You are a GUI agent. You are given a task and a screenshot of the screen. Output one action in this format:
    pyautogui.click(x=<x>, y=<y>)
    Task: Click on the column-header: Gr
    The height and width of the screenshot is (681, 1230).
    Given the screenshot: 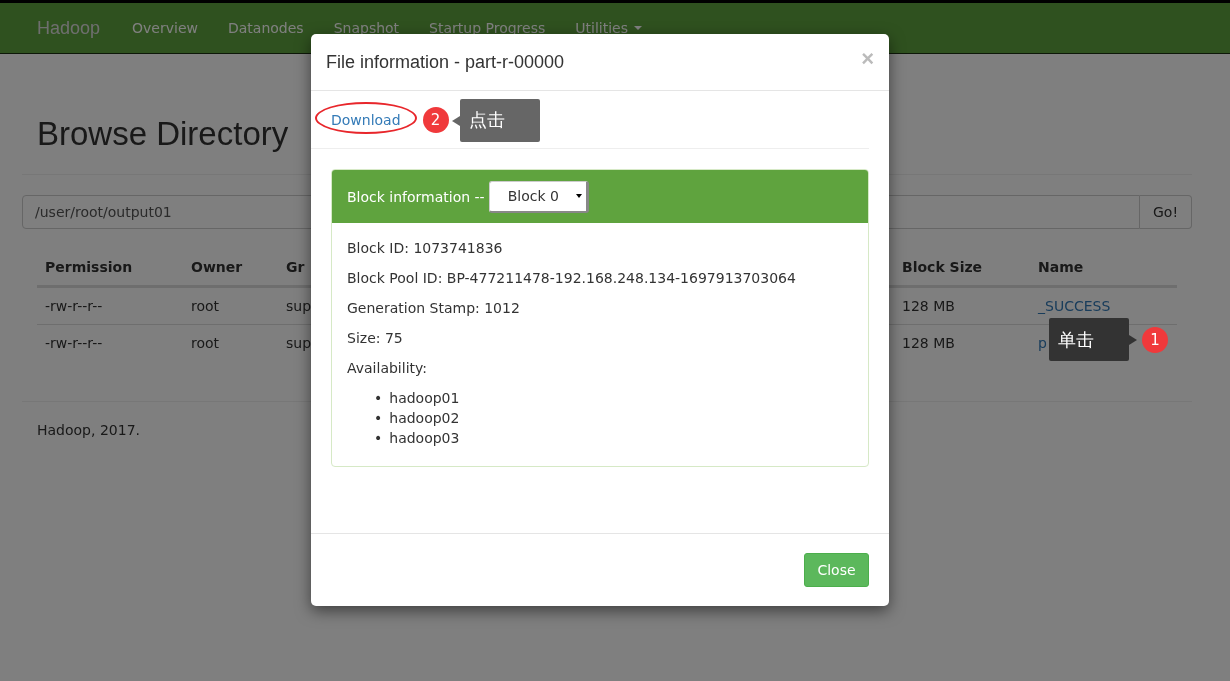 What is the action you would take?
    pyautogui.click(x=295, y=267)
    